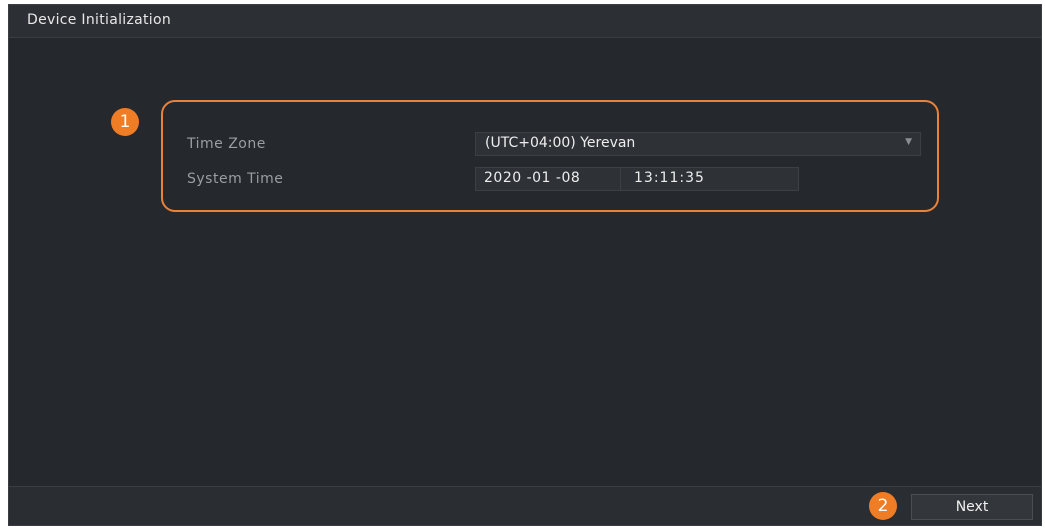 This screenshot has width=1045, height=528. Describe the element at coordinates (125, 122) in the screenshot. I see `callout-marker-1: 1` at that location.